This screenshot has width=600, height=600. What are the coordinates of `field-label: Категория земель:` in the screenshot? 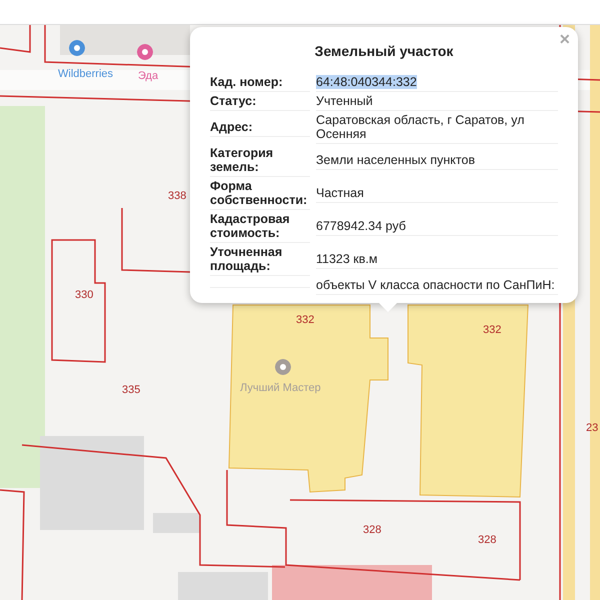 It's located at (260, 160).